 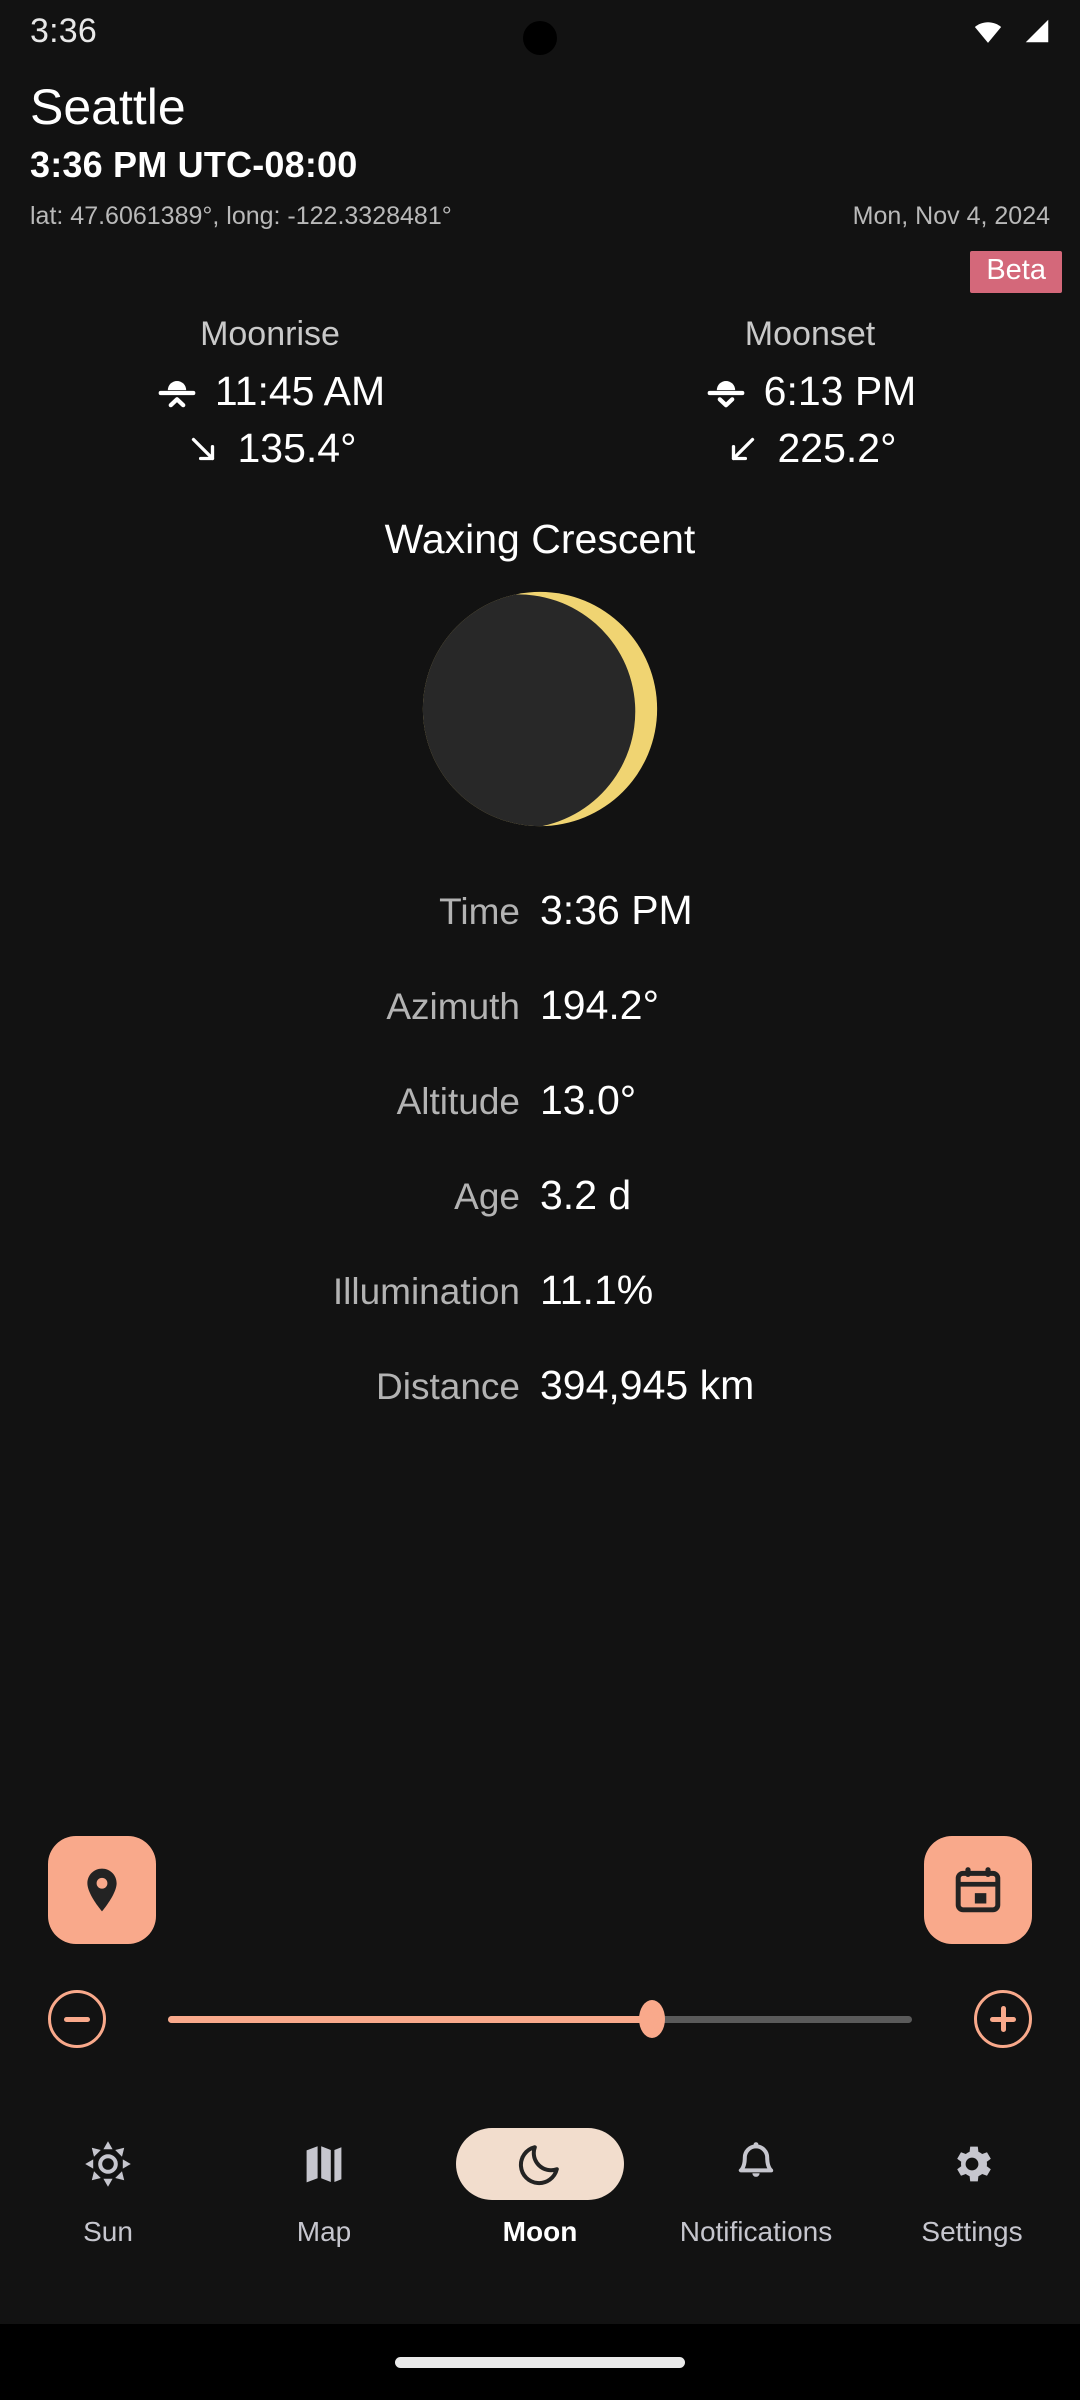 I want to click on nav-label-settings: Settings, so click(x=972, y=2231).